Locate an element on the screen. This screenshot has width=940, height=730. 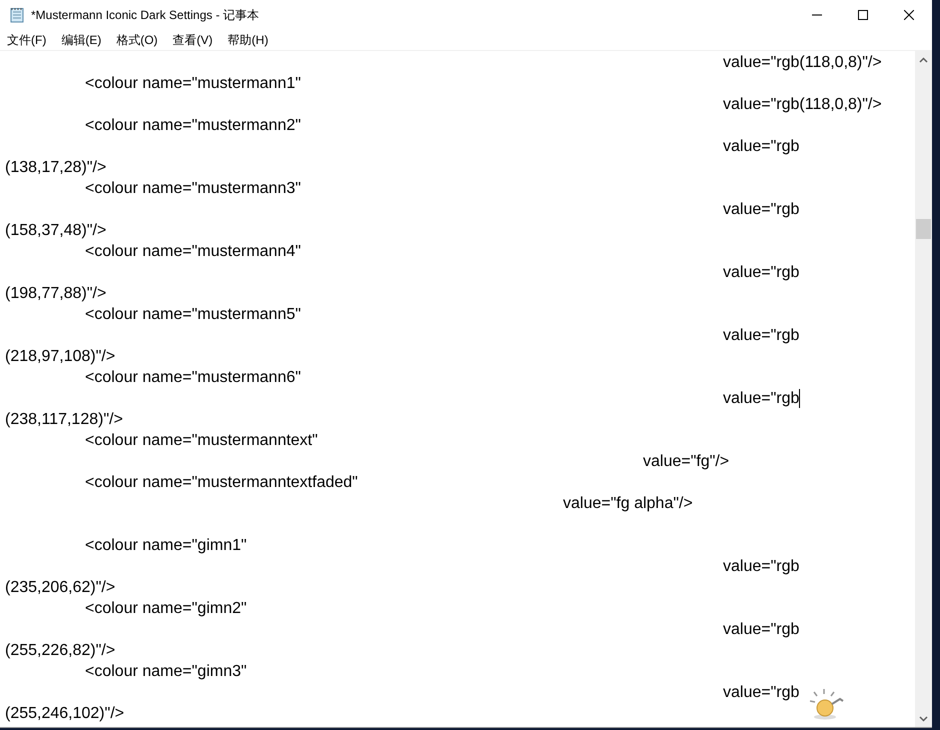
text-line: <colour name="mustermann1" is located at coordinates (193, 84).